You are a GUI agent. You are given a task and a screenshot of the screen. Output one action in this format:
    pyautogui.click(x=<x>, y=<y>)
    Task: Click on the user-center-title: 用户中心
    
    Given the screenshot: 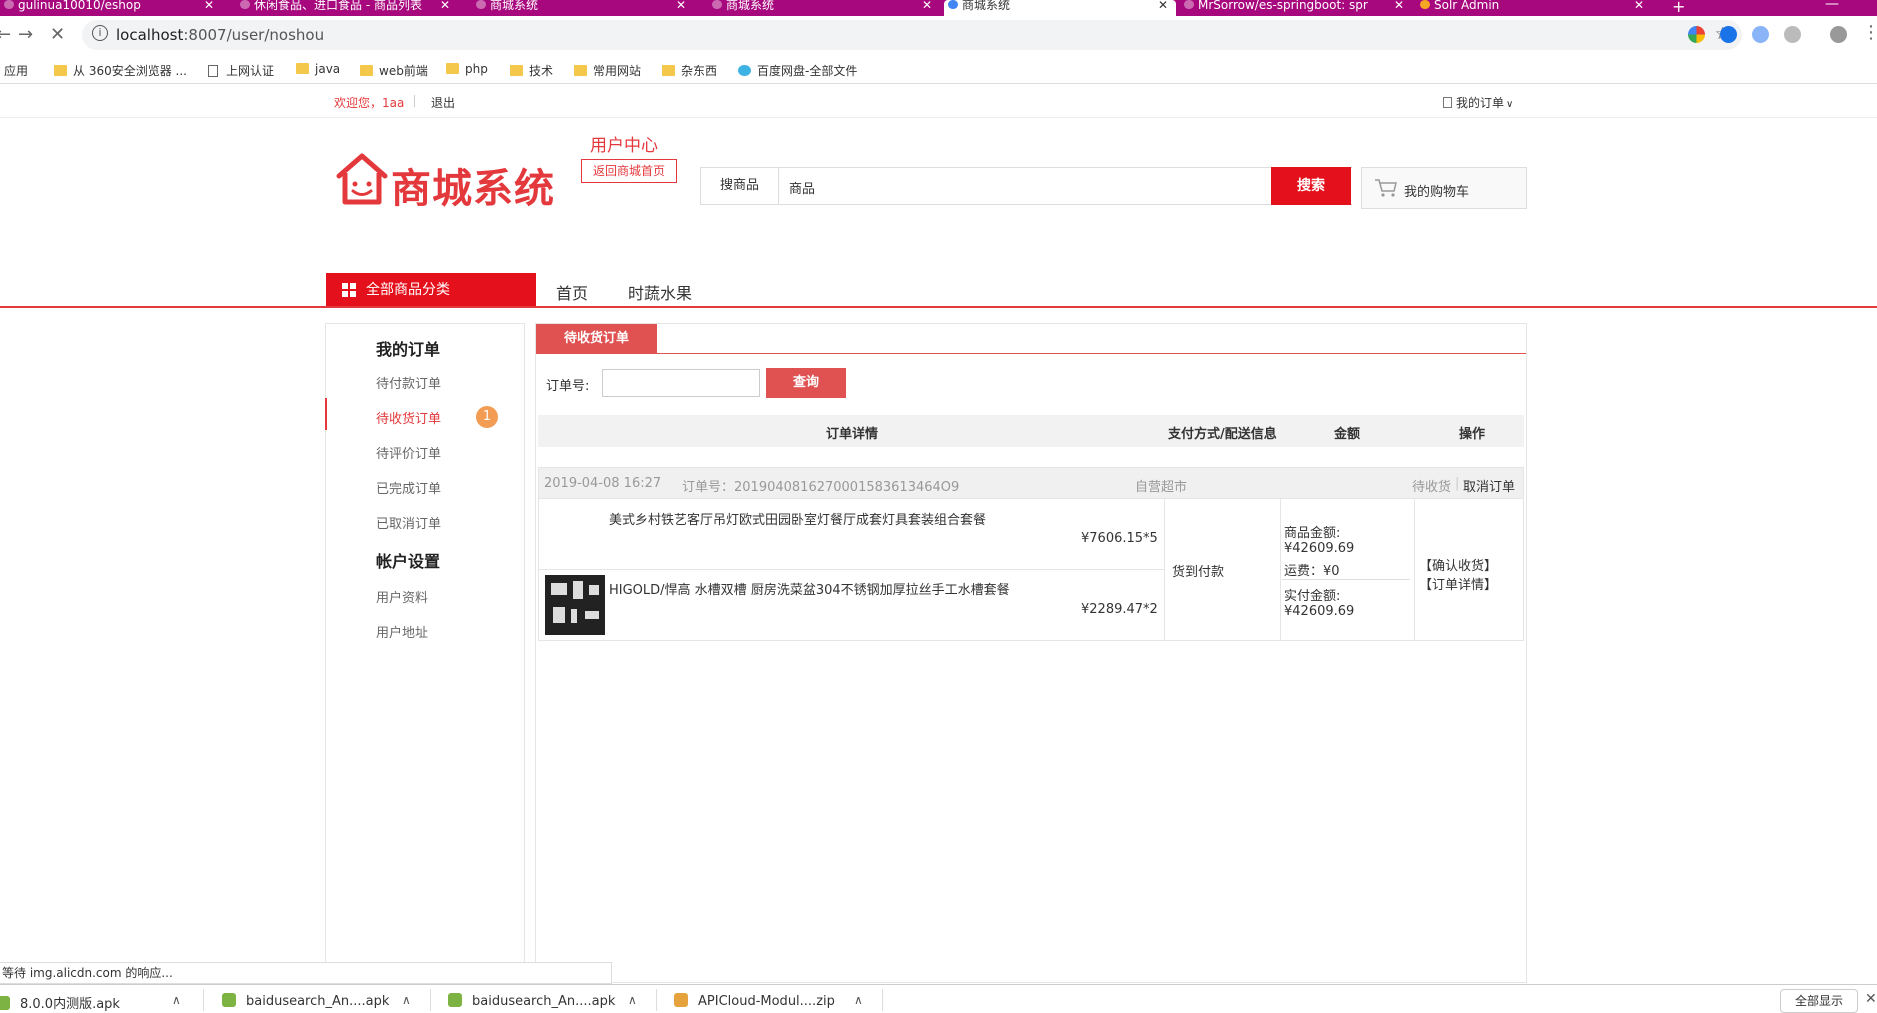 What is the action you would take?
    pyautogui.click(x=624, y=146)
    